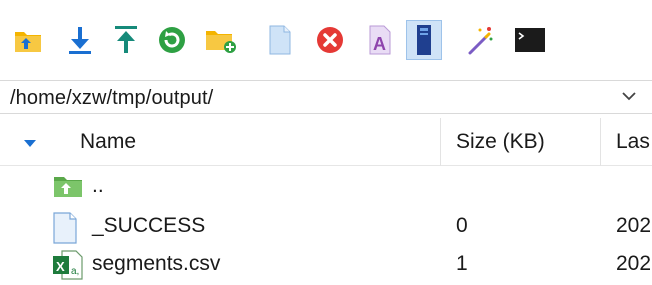  Describe the element at coordinates (98, 185) in the screenshot. I see `file-name: ..` at that location.